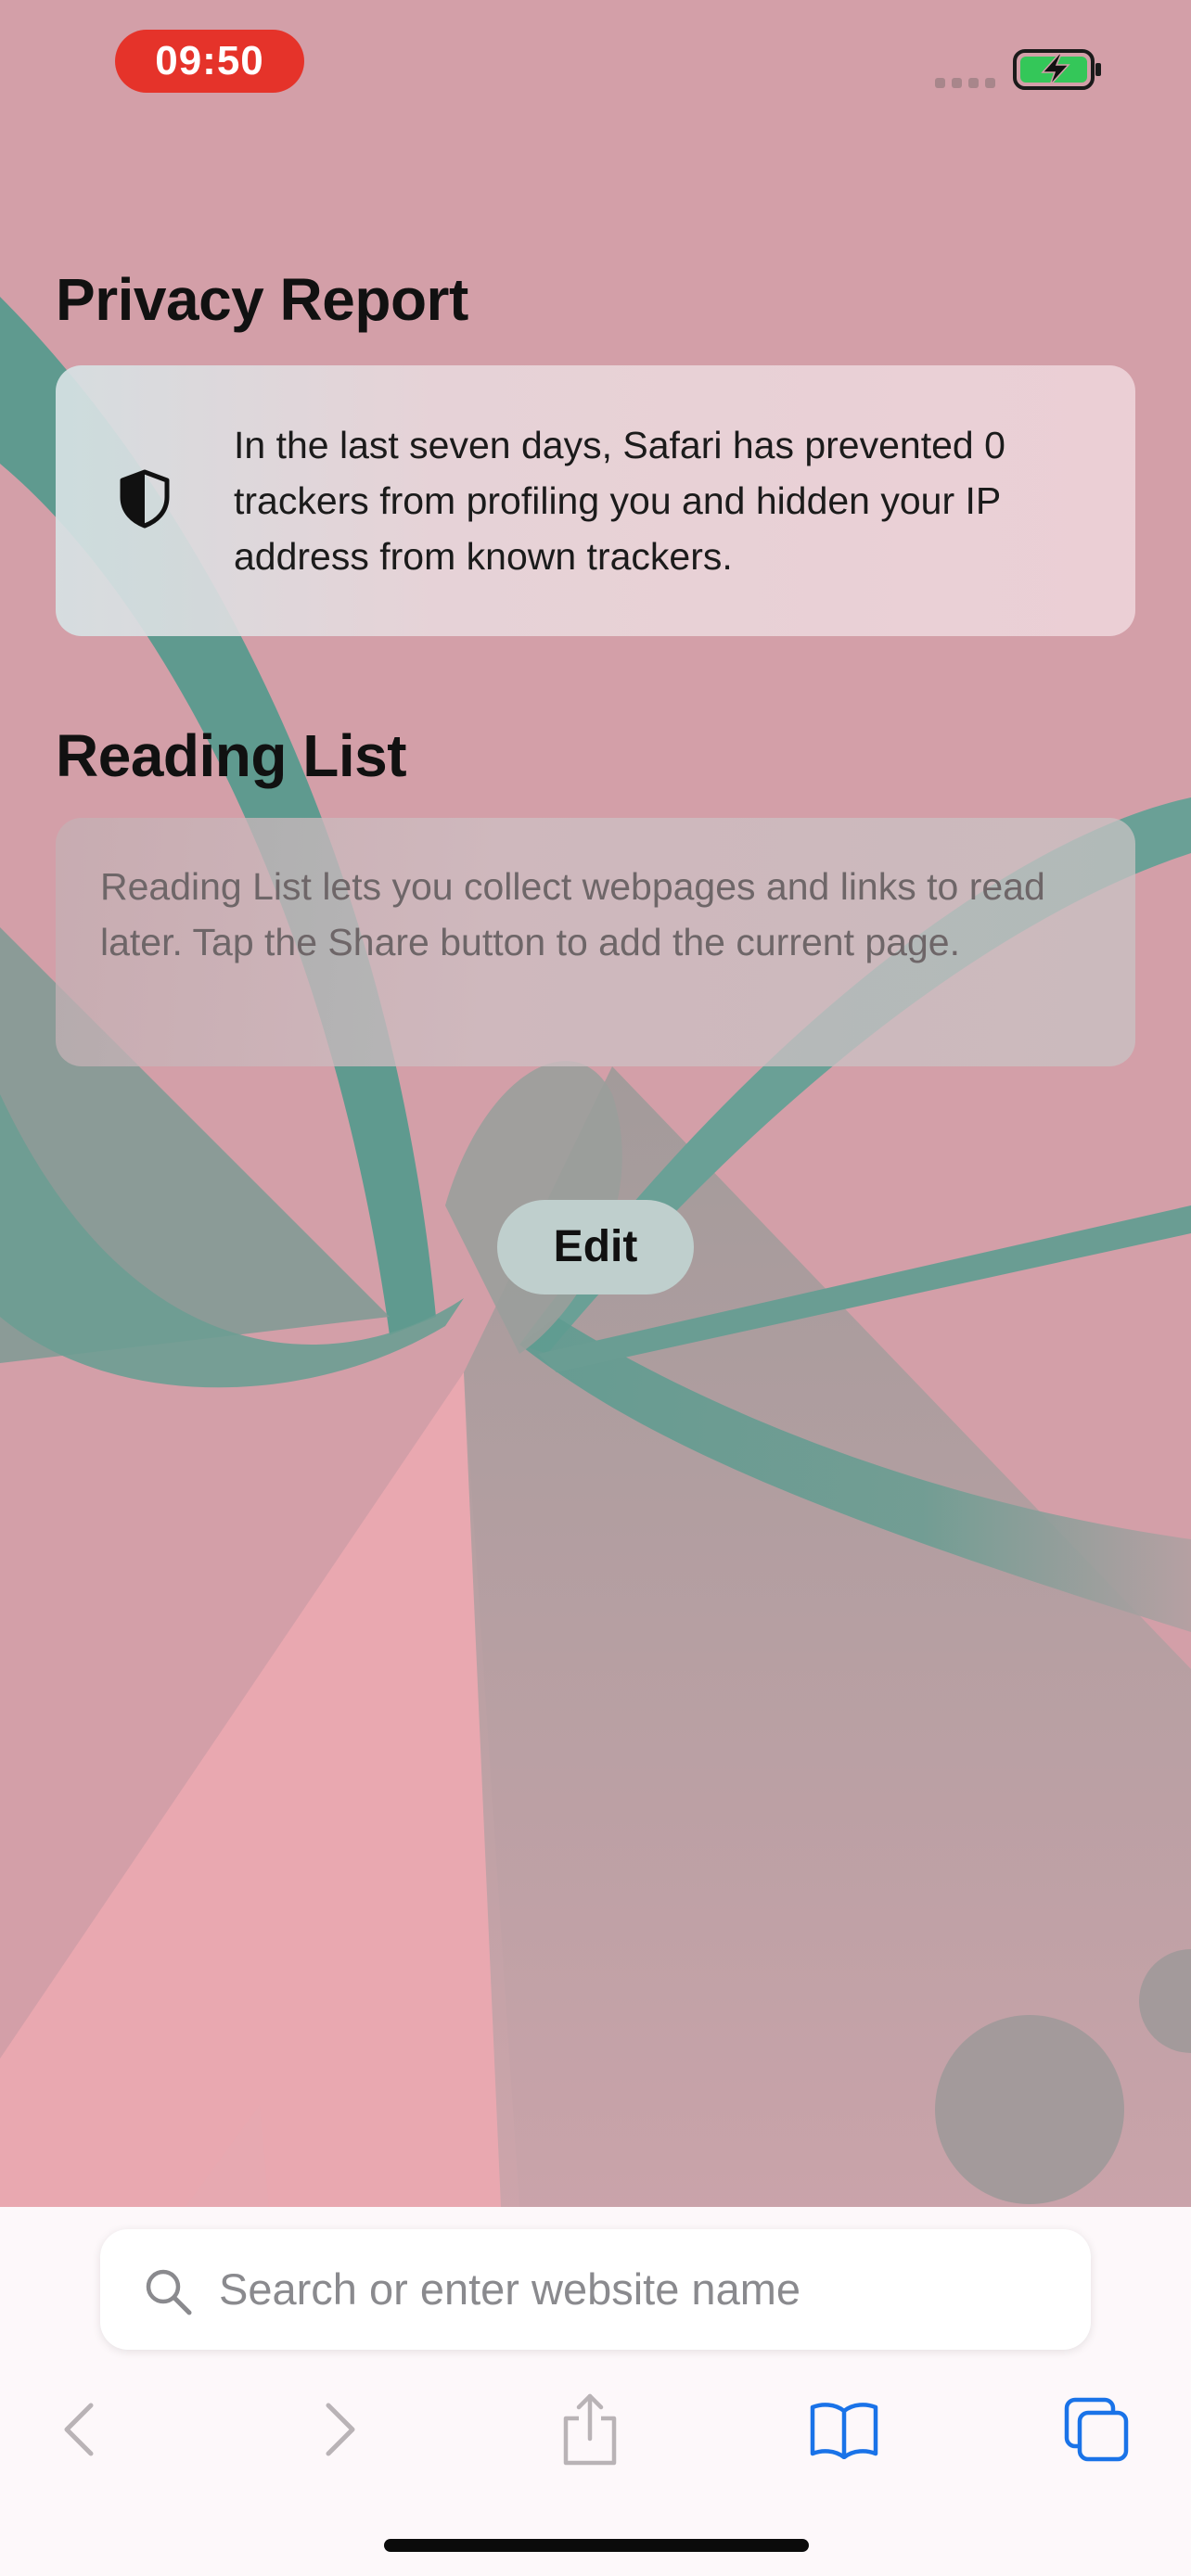  I want to click on search-placeholder: Search or enter website name, so click(510, 2289).